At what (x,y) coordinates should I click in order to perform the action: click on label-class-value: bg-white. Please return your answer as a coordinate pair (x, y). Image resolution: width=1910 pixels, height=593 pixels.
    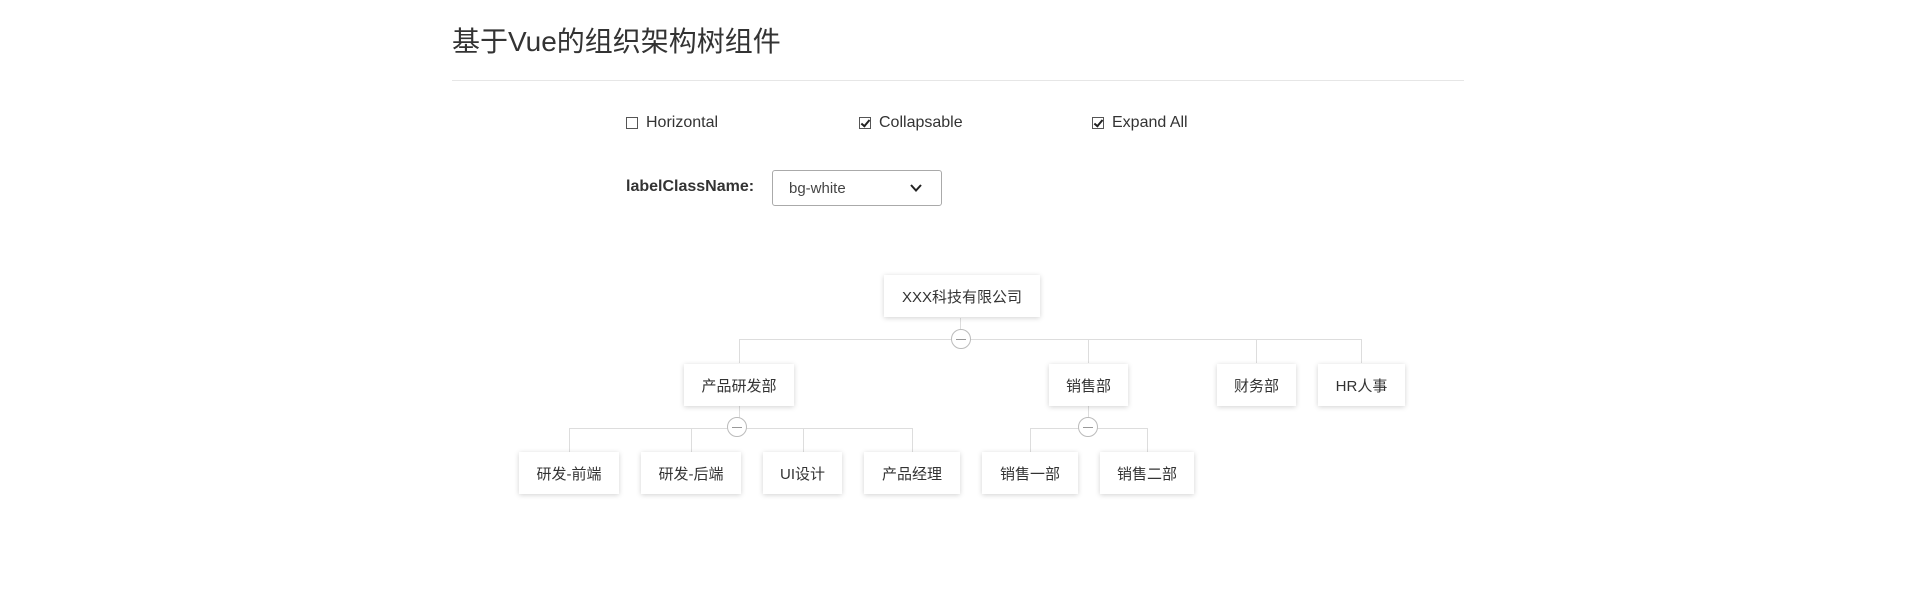
    Looking at the image, I should click on (817, 188).